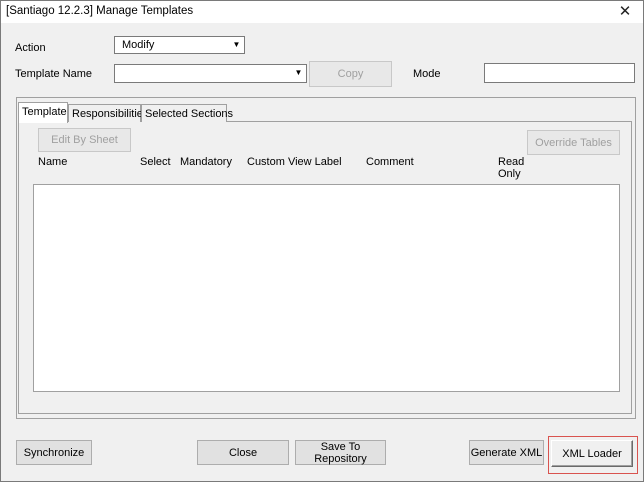 Image resolution: width=644 pixels, height=482 pixels. What do you see at coordinates (179, 45) in the screenshot?
I see `action-dropdown: Modify ▼` at bounding box center [179, 45].